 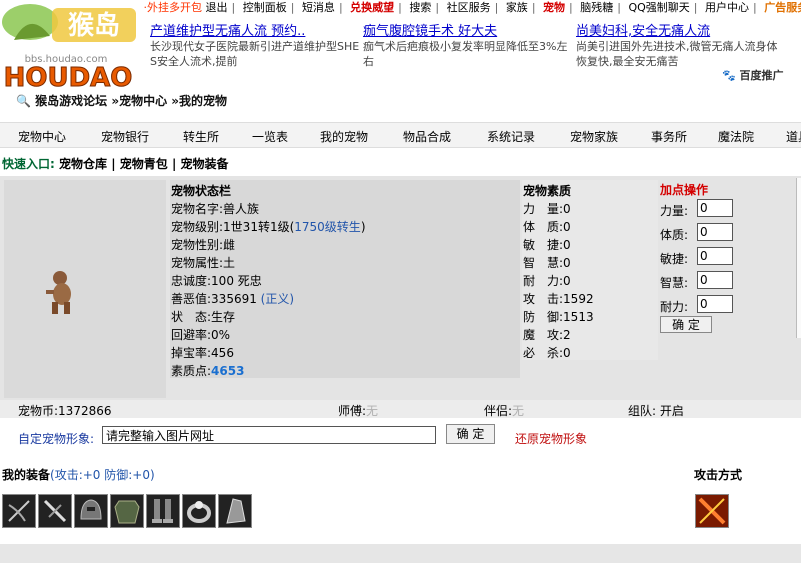 What do you see at coordinates (277, 299) in the screenshot?
I see `morality-link: (正义)` at bounding box center [277, 299].